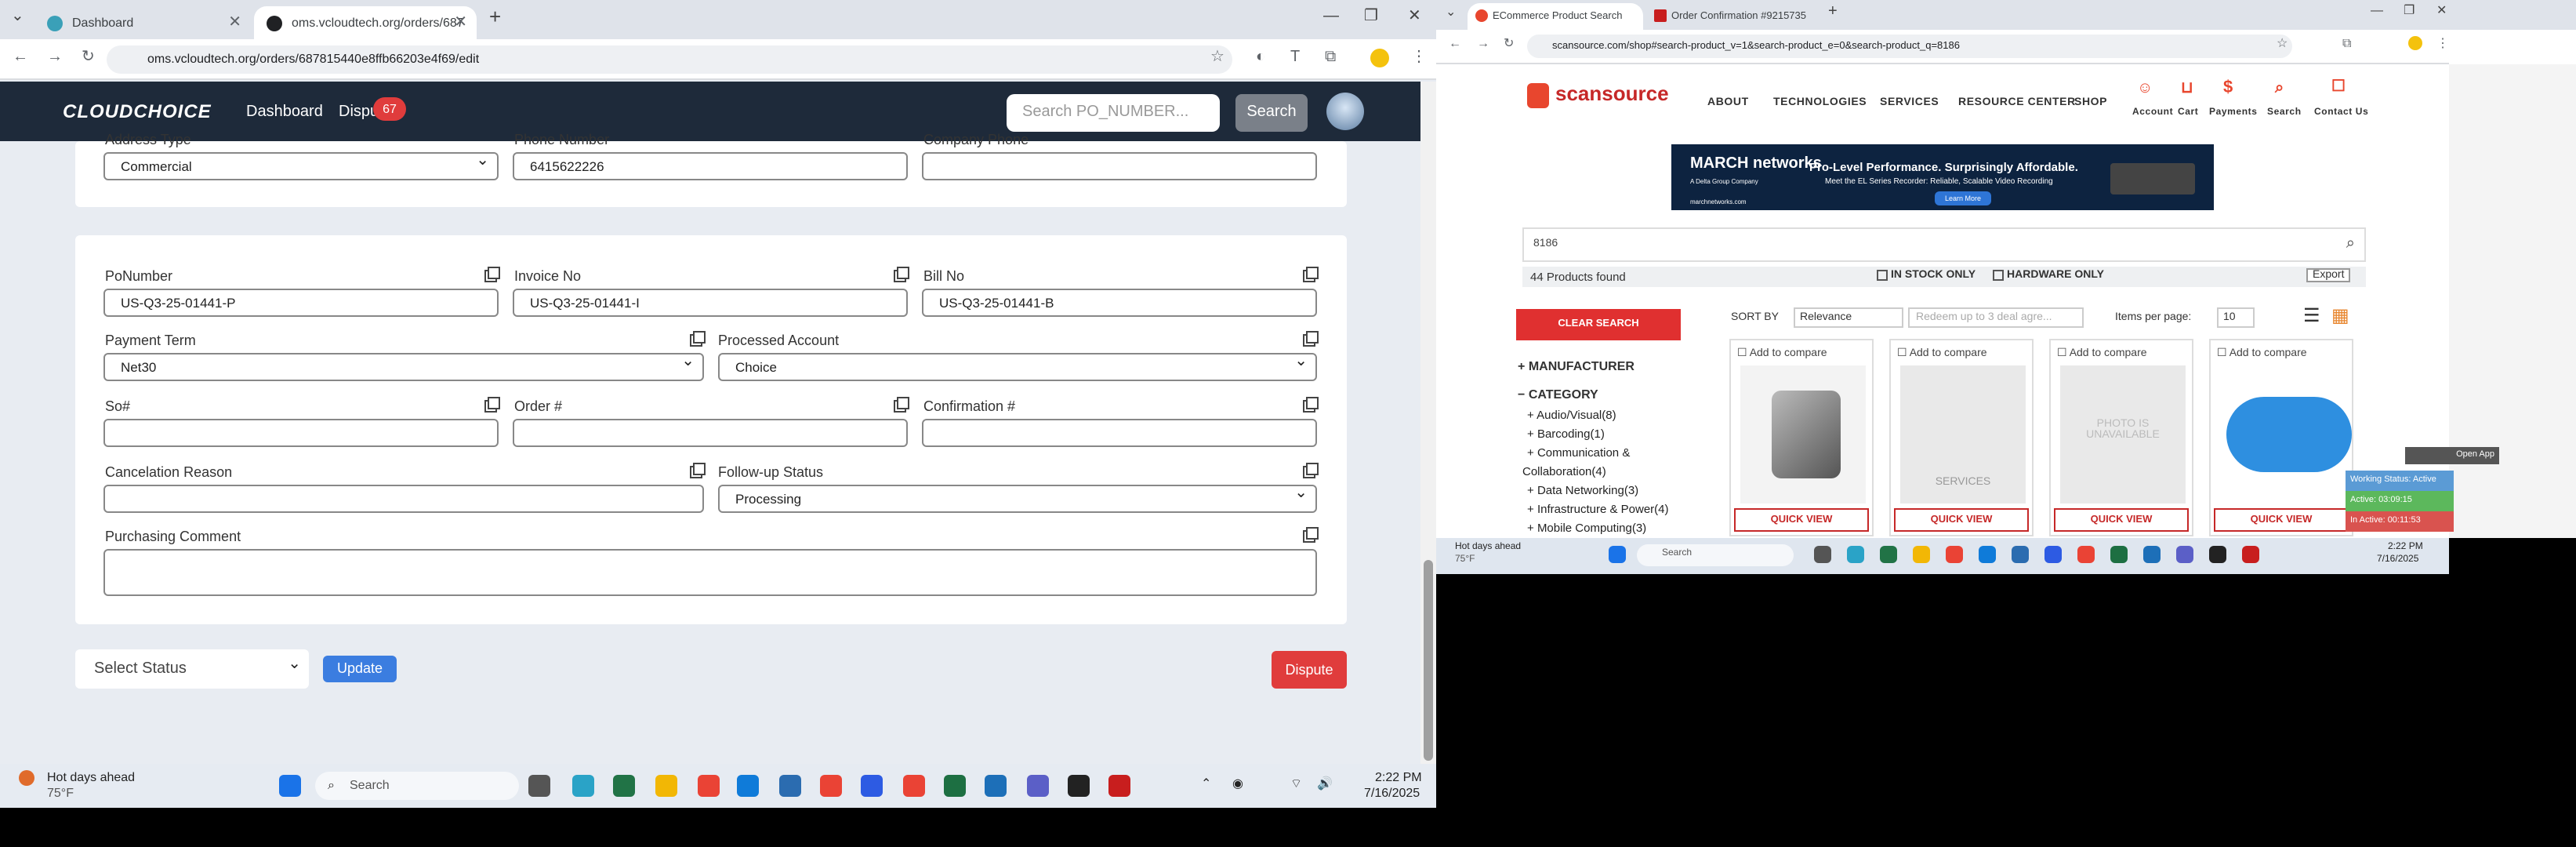 The width and height of the screenshot is (2576, 847). Describe the element at coordinates (2188, 113) in the screenshot. I see `cart-link: Cart` at that location.